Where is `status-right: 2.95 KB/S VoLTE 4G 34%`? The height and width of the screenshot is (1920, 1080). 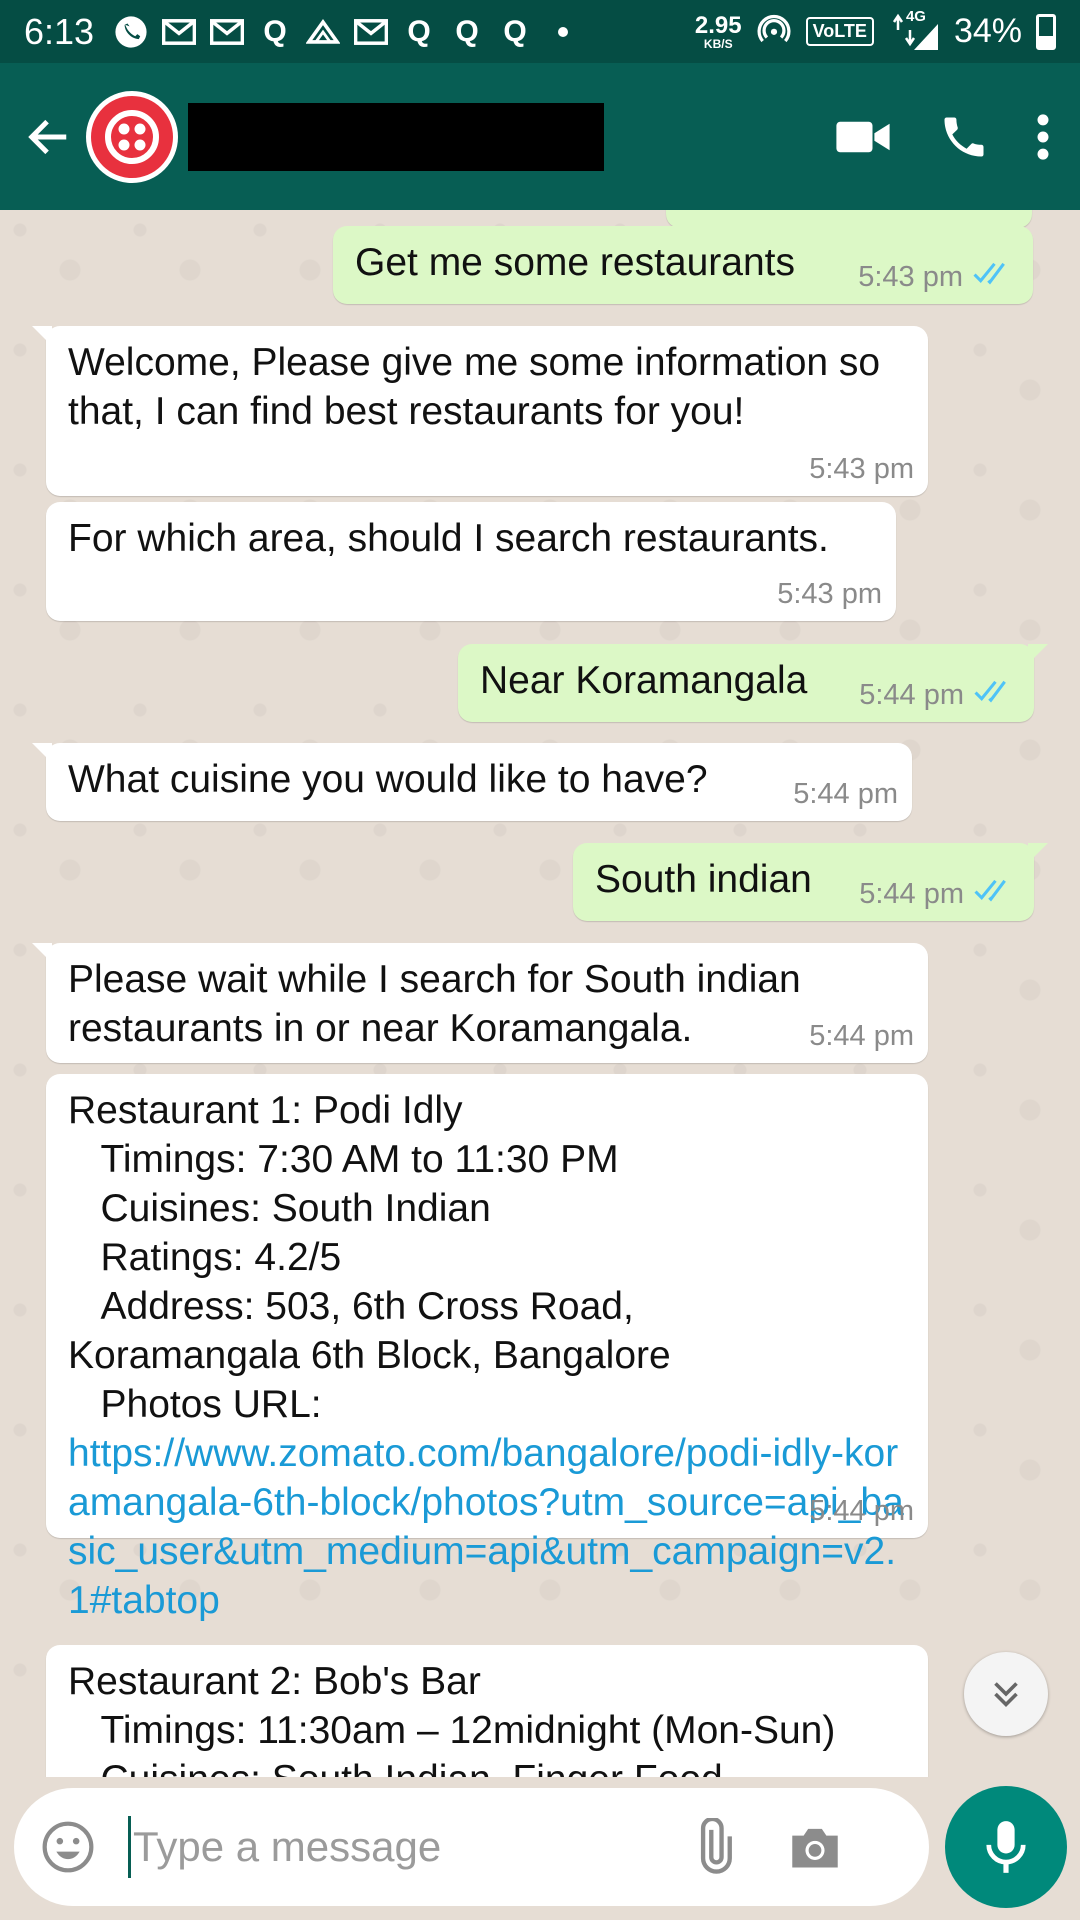
status-right: 2.95 KB/S VoLTE 4G 34% is located at coordinates (875, 30).